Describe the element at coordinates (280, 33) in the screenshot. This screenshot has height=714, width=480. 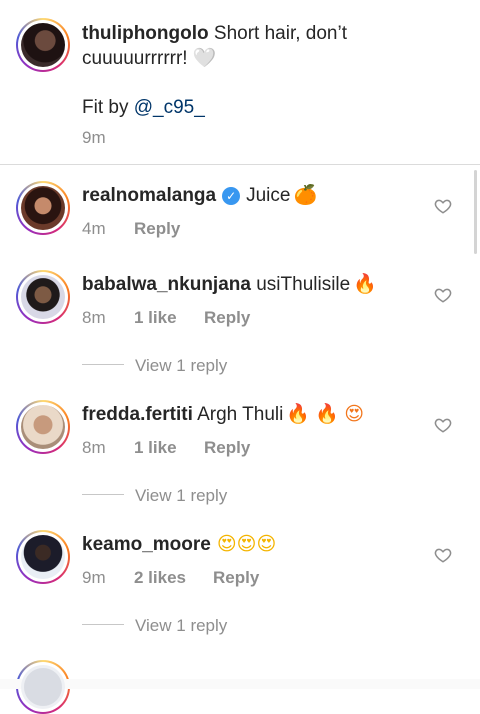
I see `caption-text-1: Short hair, don’t` at that location.